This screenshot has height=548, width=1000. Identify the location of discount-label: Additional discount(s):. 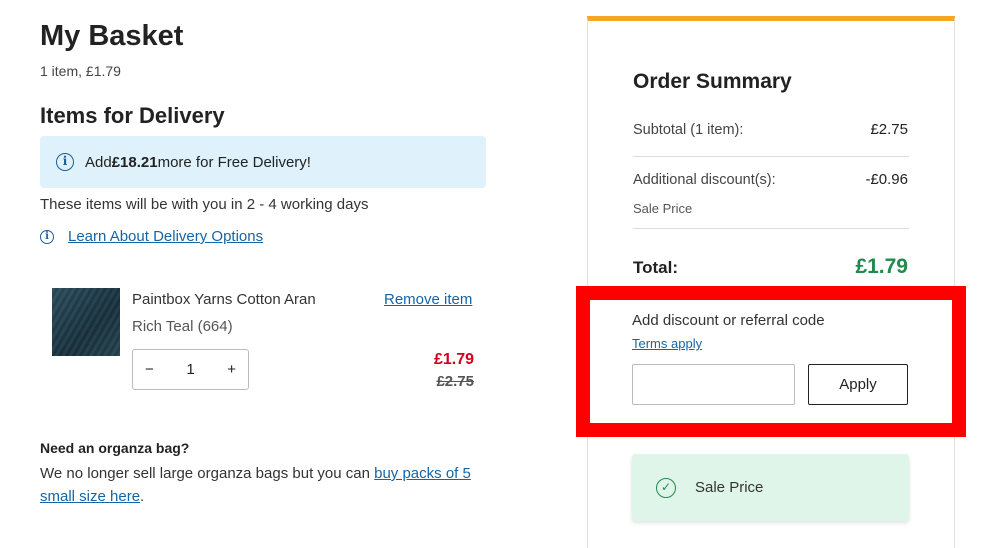
(704, 180).